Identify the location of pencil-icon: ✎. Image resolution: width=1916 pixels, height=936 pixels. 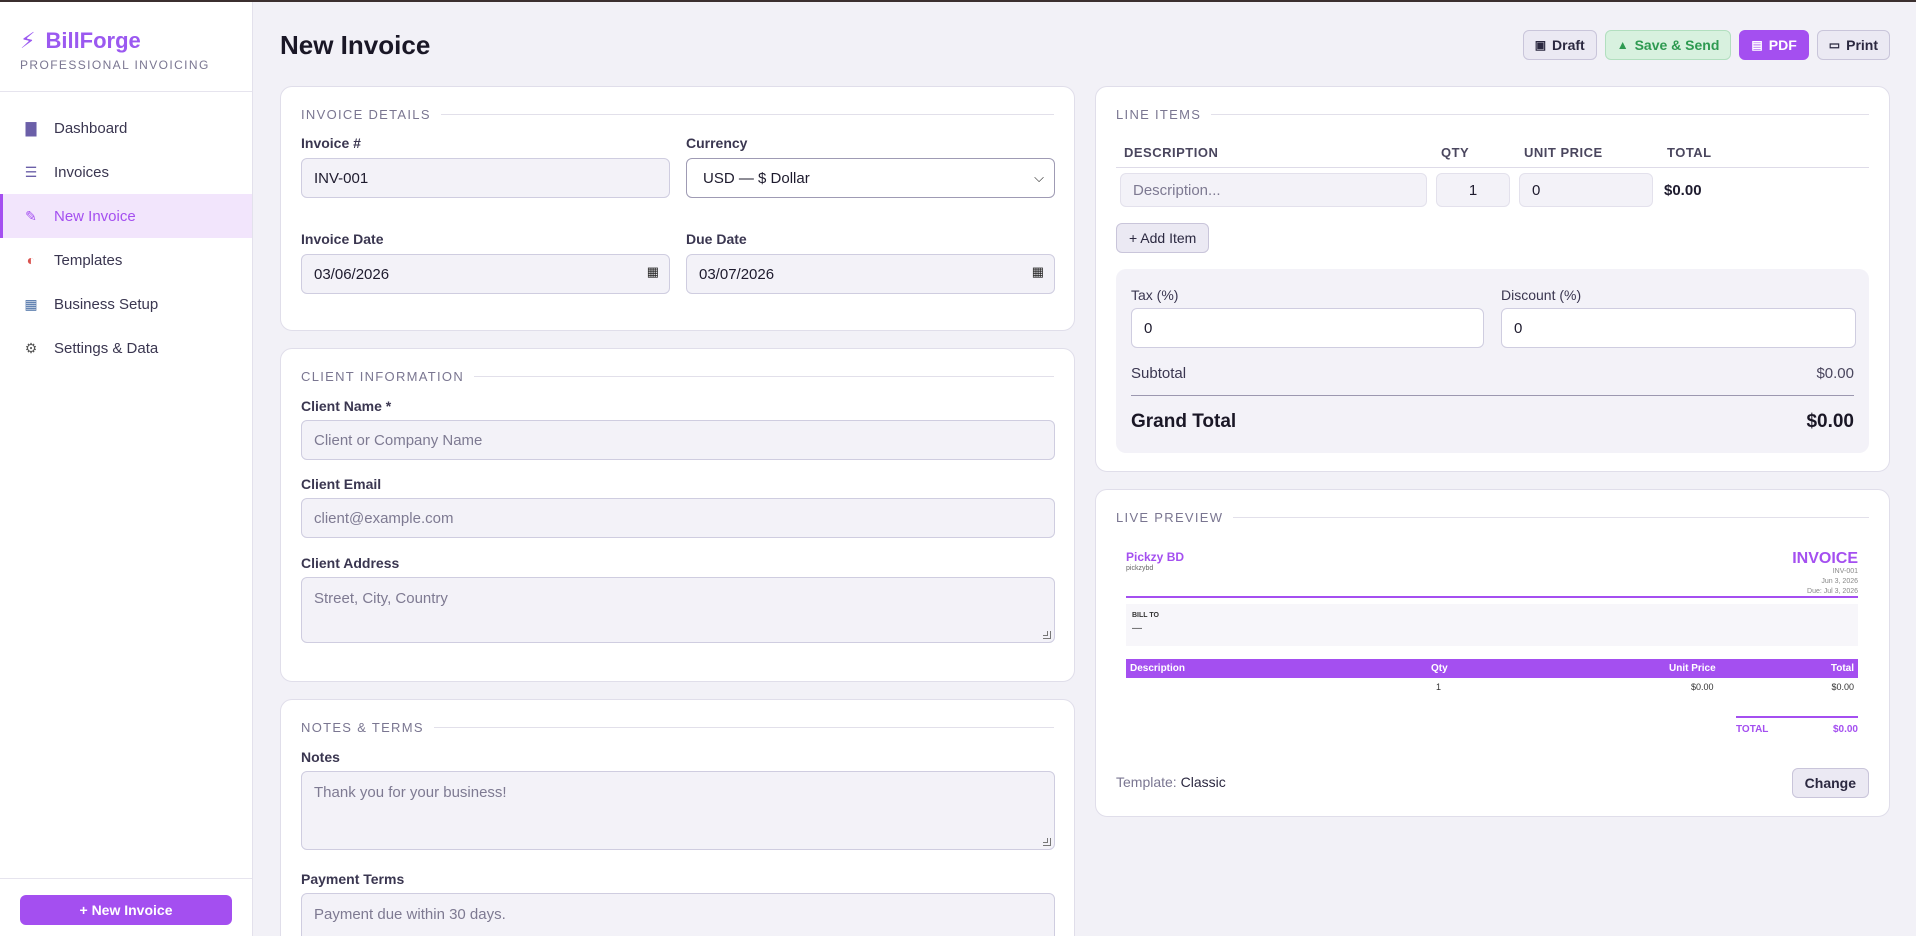
(31, 215).